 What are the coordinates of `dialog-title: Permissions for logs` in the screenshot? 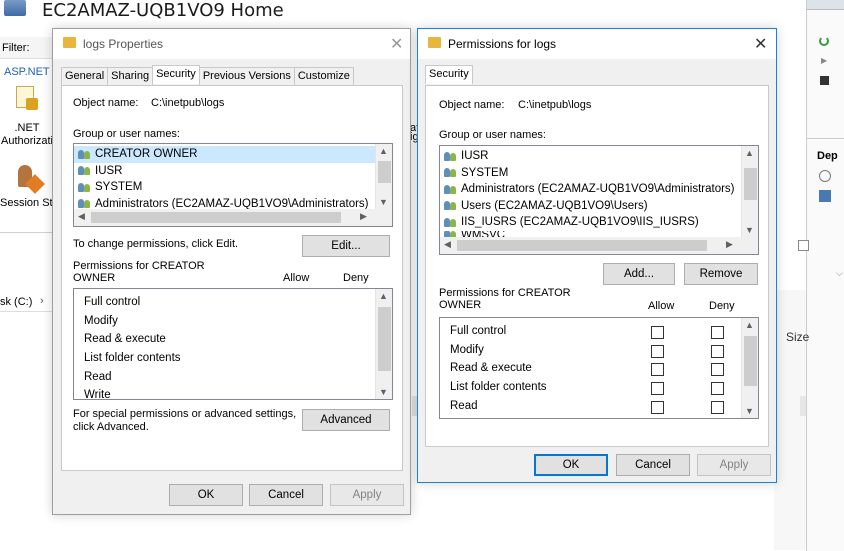 It's located at (502, 44).